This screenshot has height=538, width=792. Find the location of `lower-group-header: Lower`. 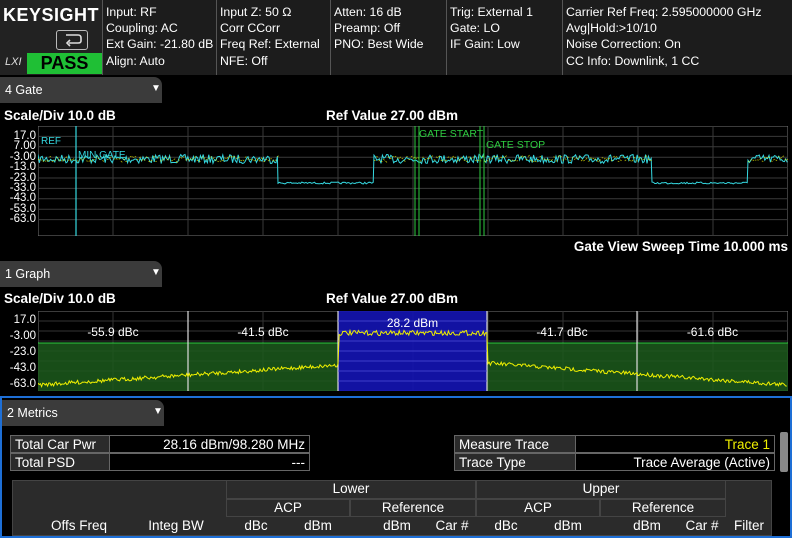

lower-group-header: Lower is located at coordinates (351, 488).